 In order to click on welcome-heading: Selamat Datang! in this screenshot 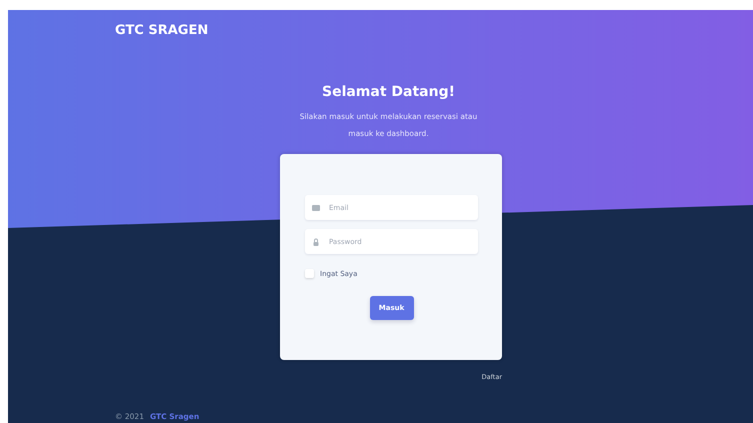, I will do `click(388, 92)`.